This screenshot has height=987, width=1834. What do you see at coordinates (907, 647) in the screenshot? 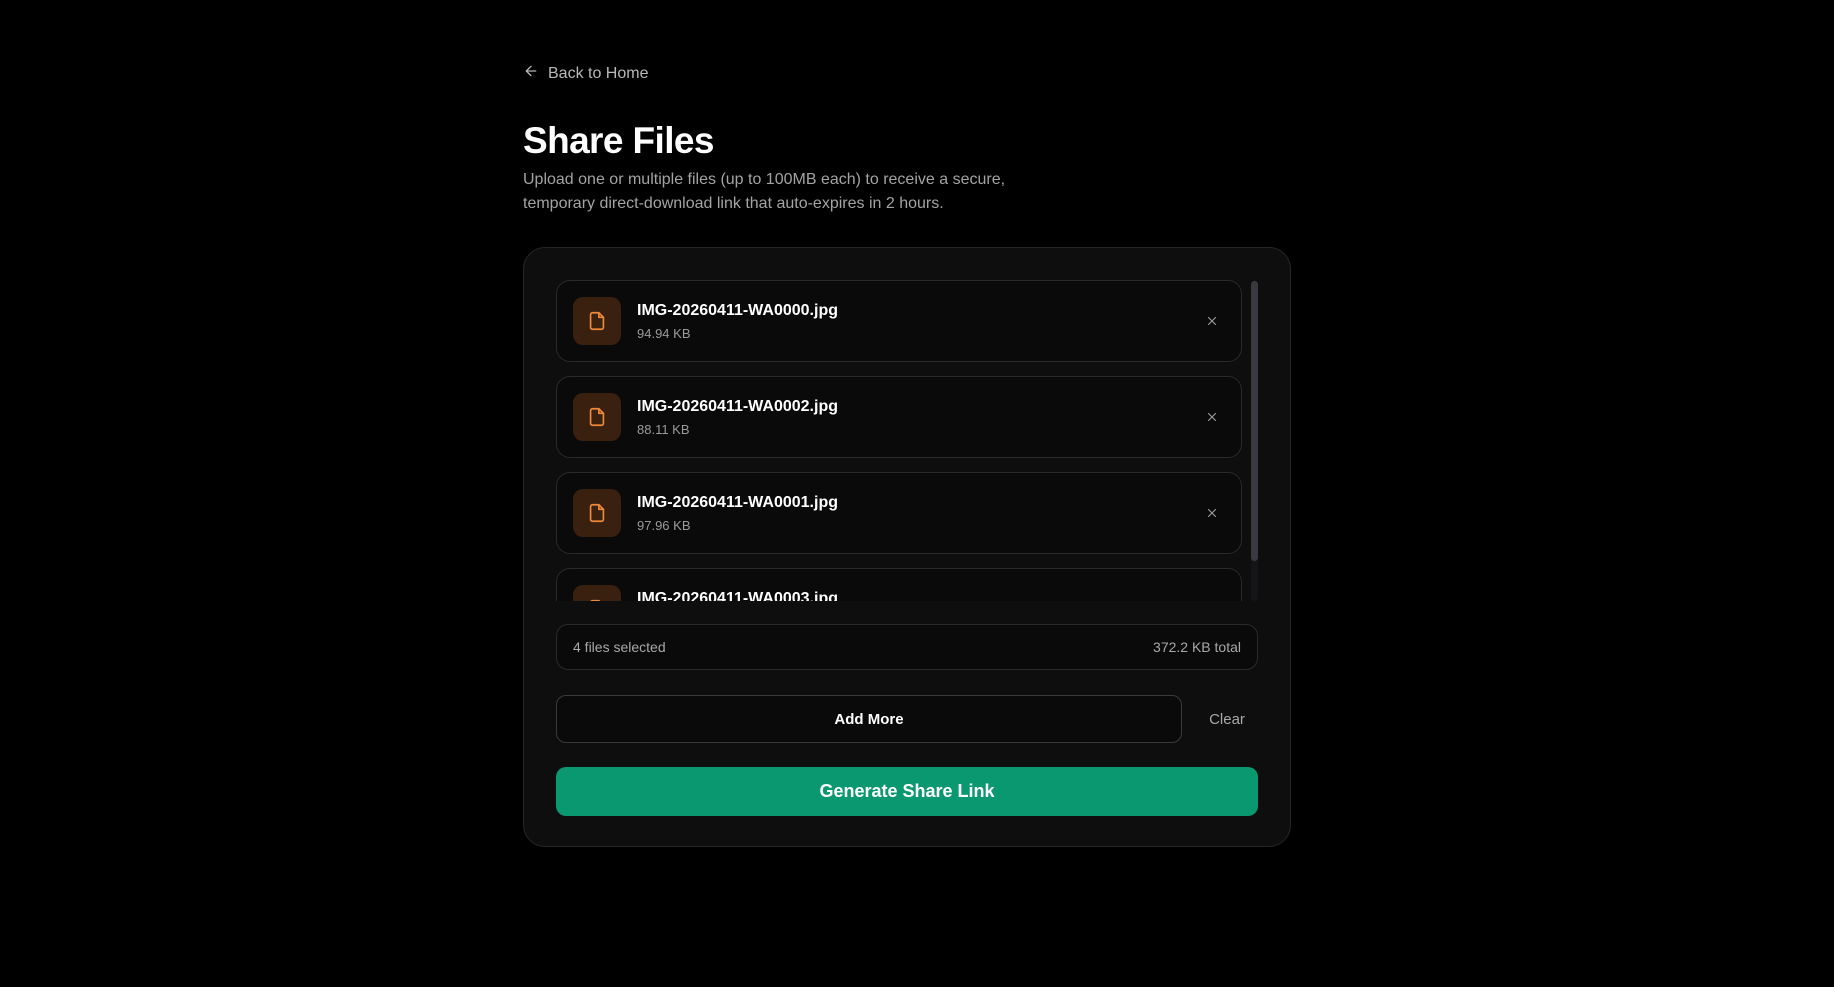
I see `selection-summary: 4 files selected 372.2 KB total` at bounding box center [907, 647].